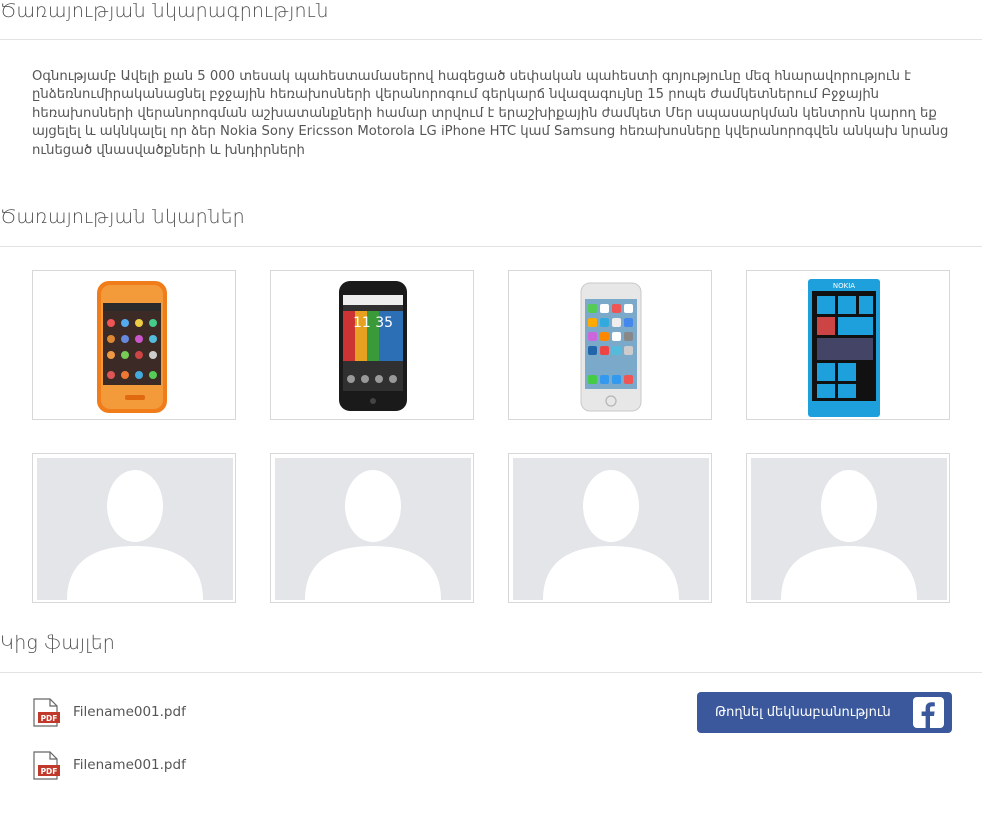 The image size is (984, 820). I want to click on iphone-image, so click(611, 347).